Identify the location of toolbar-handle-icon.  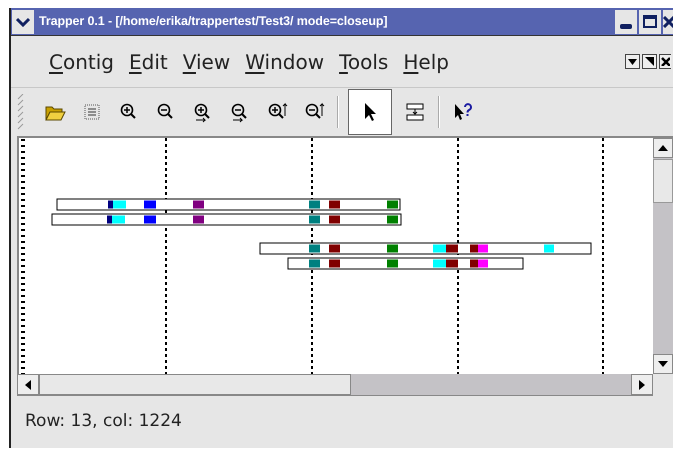
(21, 112).